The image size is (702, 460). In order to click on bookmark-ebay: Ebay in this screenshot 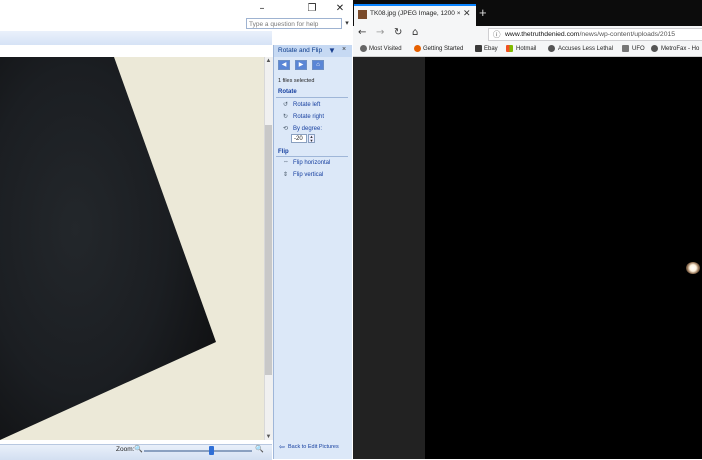, I will do `click(491, 49)`.